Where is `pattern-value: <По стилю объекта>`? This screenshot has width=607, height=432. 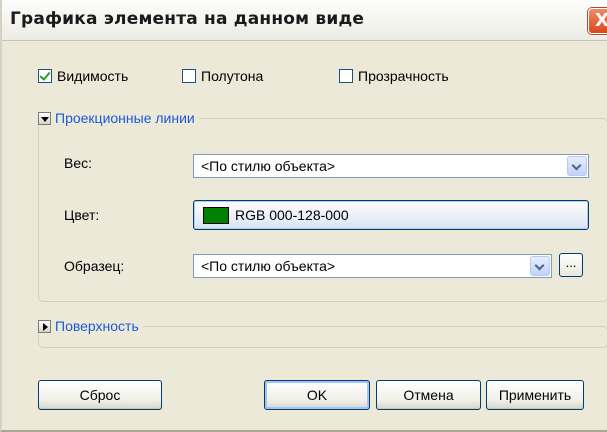 pattern-value: <По стилю объекта> is located at coordinates (268, 266).